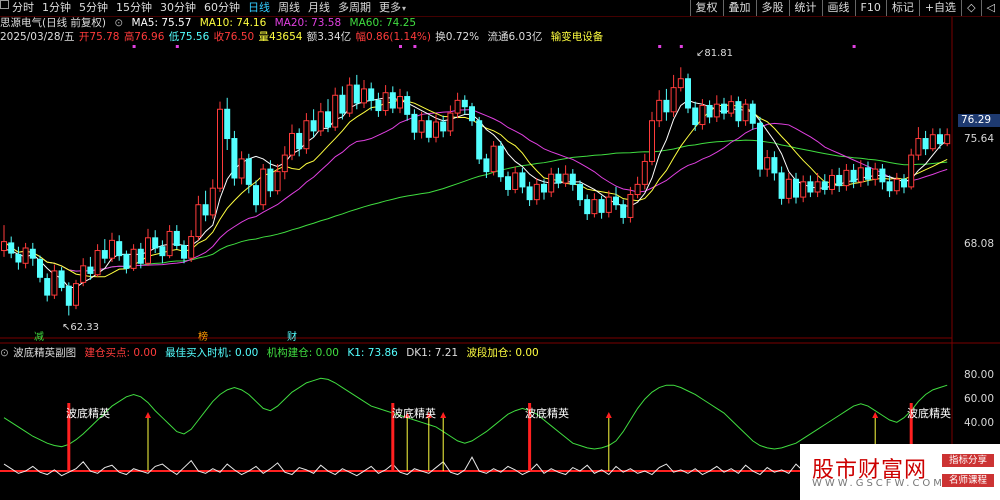 This screenshot has width=1000, height=500. I want to click on tool-button-7: +自选, so click(939, 8).